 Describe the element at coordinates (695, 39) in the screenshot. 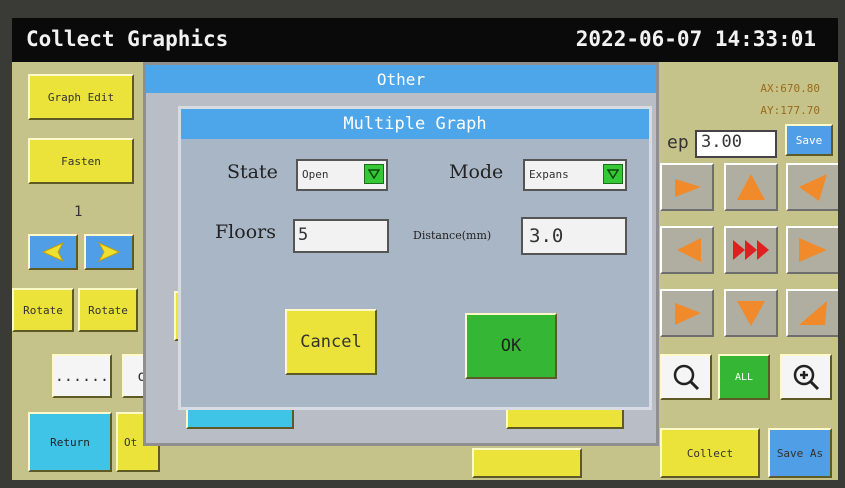

I see `datetime: 2022-06-07 14:33:01` at that location.